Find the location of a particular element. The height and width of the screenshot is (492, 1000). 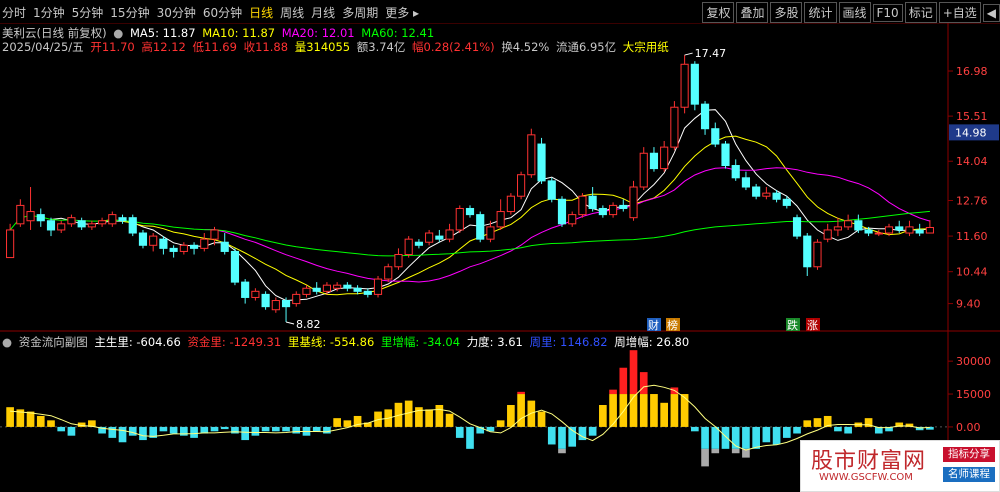

low-marker is located at coordinates (290, 323).